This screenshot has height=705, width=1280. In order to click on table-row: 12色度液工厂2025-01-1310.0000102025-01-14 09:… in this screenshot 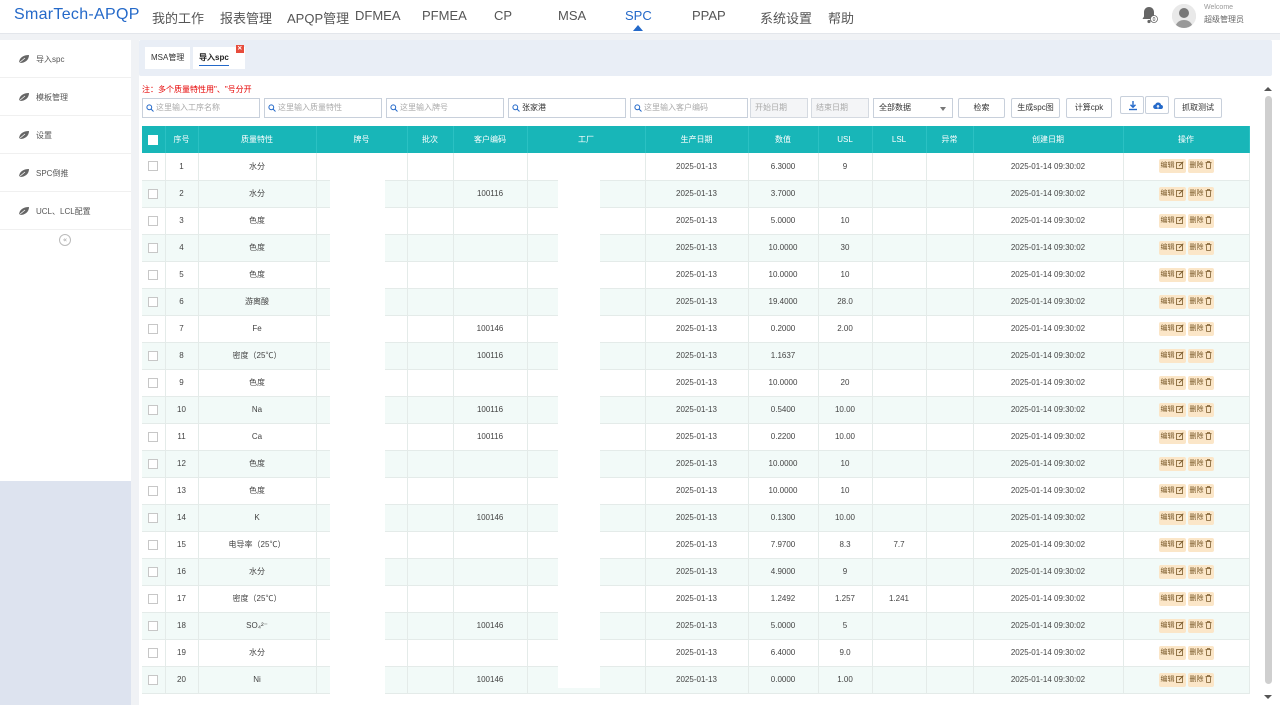, I will do `click(696, 464)`.